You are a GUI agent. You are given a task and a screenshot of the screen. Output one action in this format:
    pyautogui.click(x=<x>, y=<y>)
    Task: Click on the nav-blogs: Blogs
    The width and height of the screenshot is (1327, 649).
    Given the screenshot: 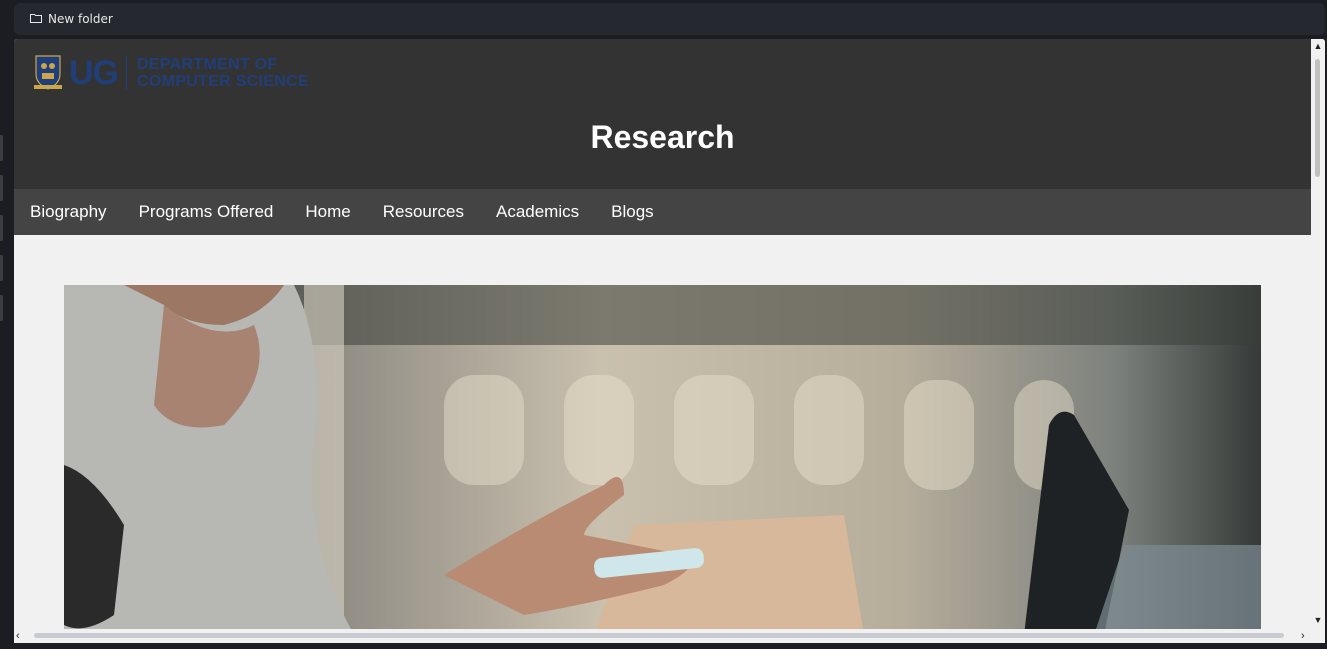 What is the action you would take?
    pyautogui.click(x=632, y=212)
    